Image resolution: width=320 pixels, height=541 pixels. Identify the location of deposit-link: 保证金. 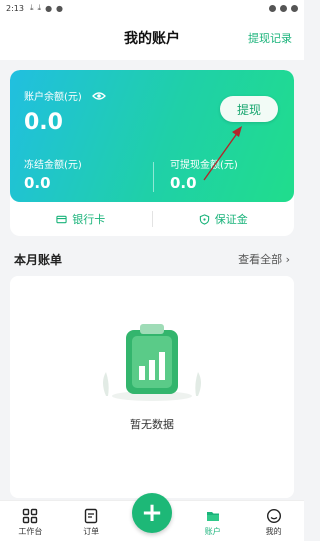
(224, 219).